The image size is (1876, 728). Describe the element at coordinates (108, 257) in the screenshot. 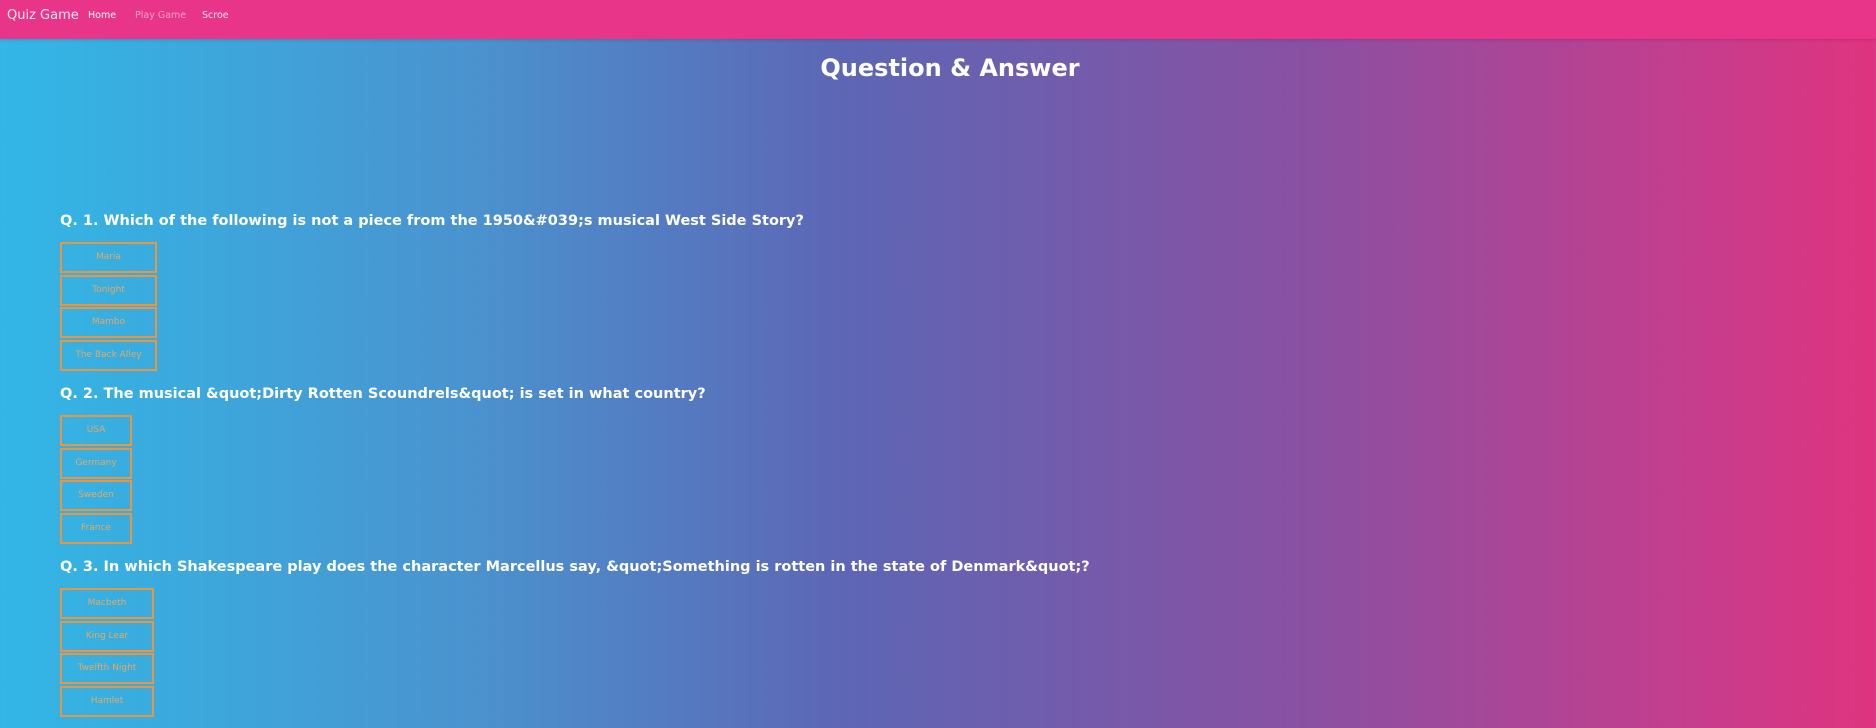

I see `answer-option-button: Maria` at that location.